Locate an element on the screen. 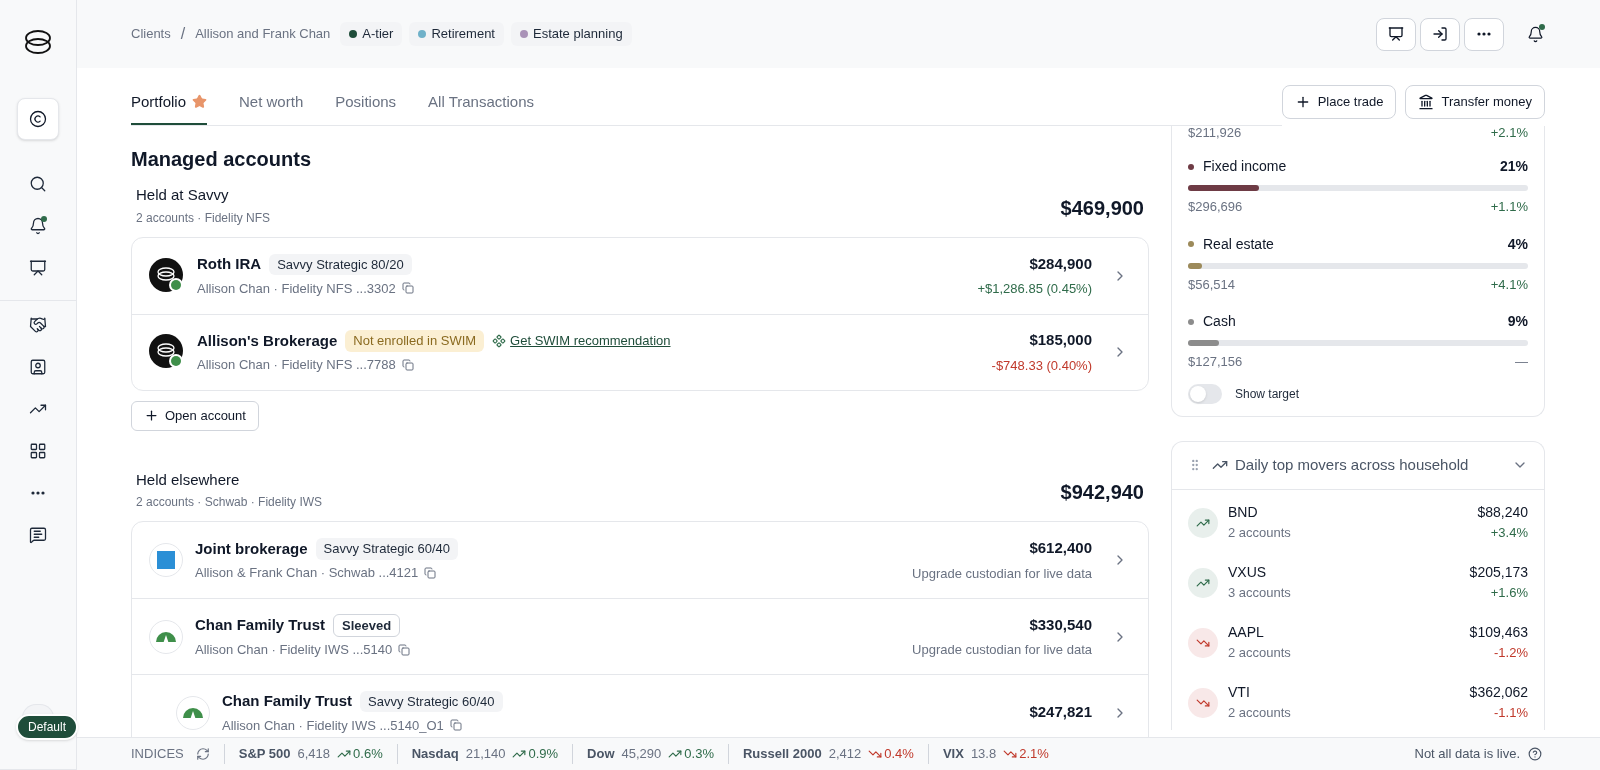  login-button is located at coordinates (1440, 34).